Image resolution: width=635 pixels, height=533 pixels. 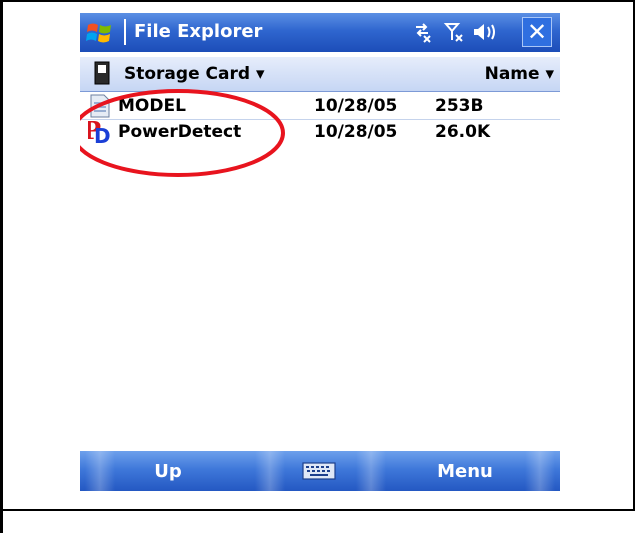 What do you see at coordinates (1, 266) in the screenshot?
I see `frame-border-left` at bounding box center [1, 266].